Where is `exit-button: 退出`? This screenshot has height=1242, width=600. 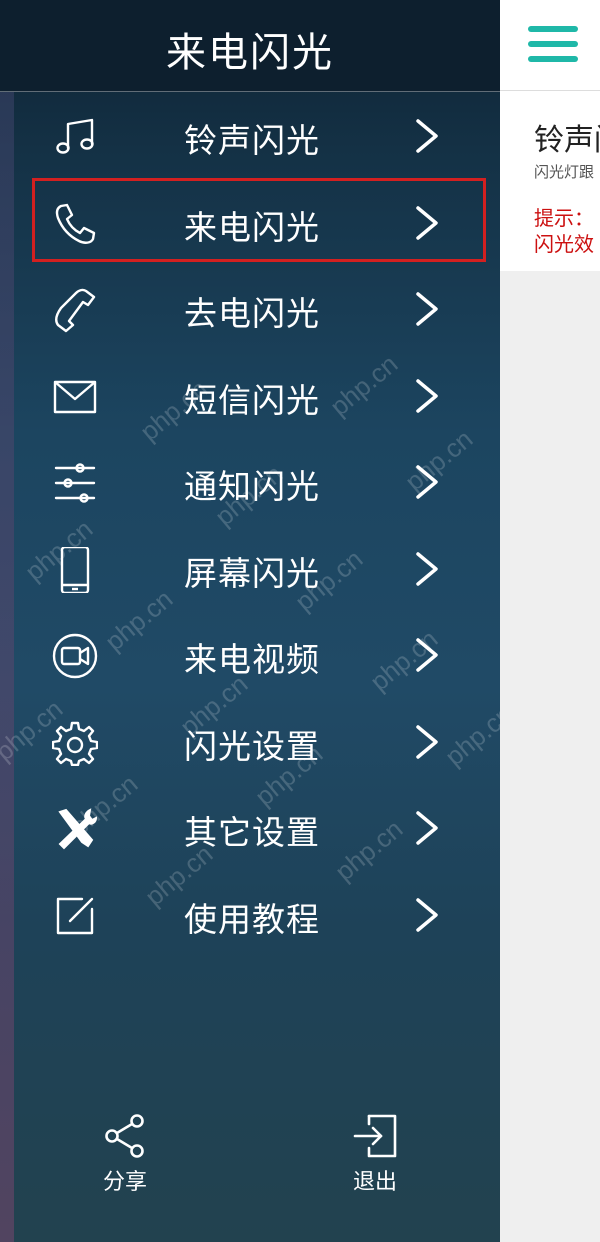
exit-button: 退出 is located at coordinates (375, 1157).